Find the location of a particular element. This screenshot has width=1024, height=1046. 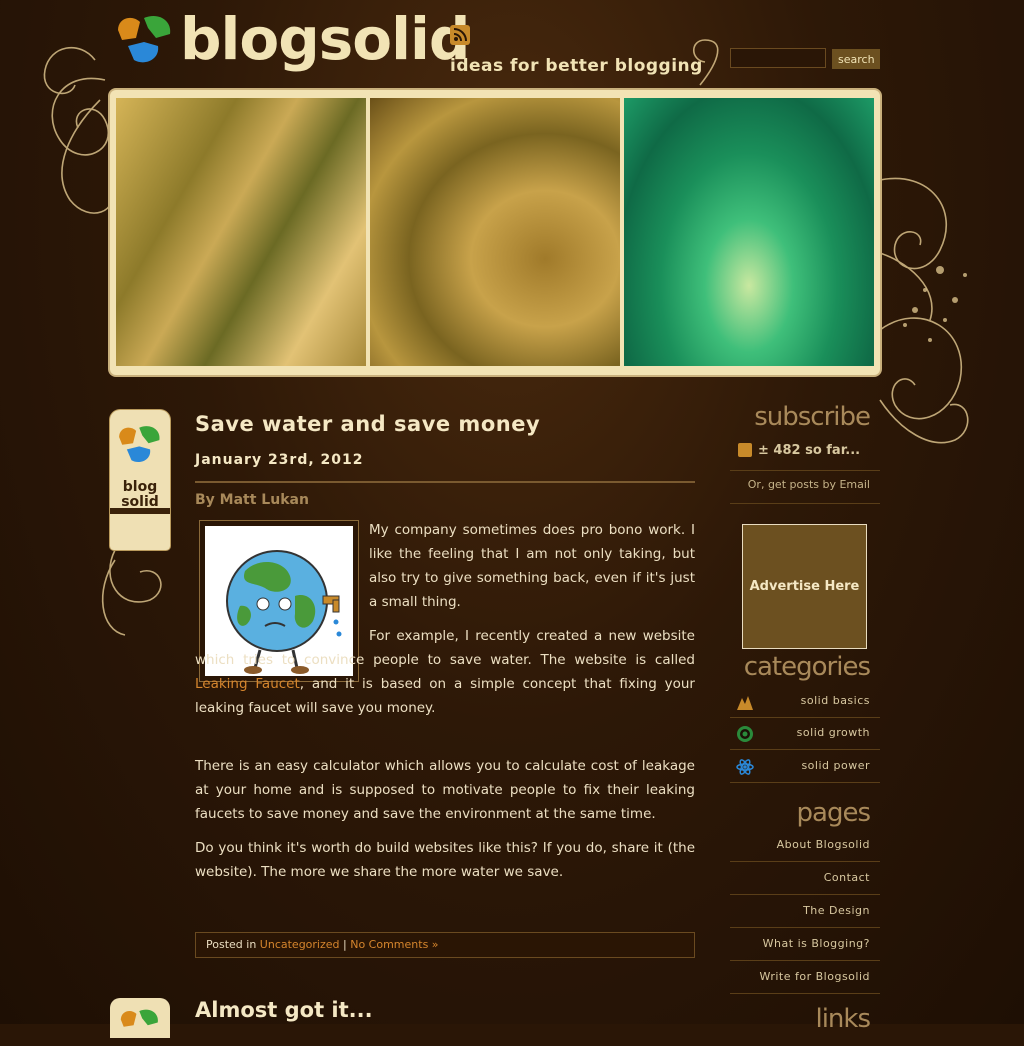

advertise-box: Advertise Here is located at coordinates (804, 586).